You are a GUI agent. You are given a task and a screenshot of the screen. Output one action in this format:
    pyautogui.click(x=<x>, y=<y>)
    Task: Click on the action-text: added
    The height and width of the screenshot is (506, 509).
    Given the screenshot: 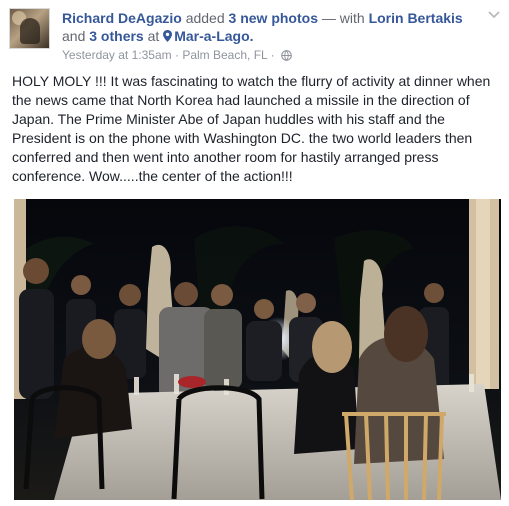 What is the action you would take?
    pyautogui.click(x=205, y=18)
    